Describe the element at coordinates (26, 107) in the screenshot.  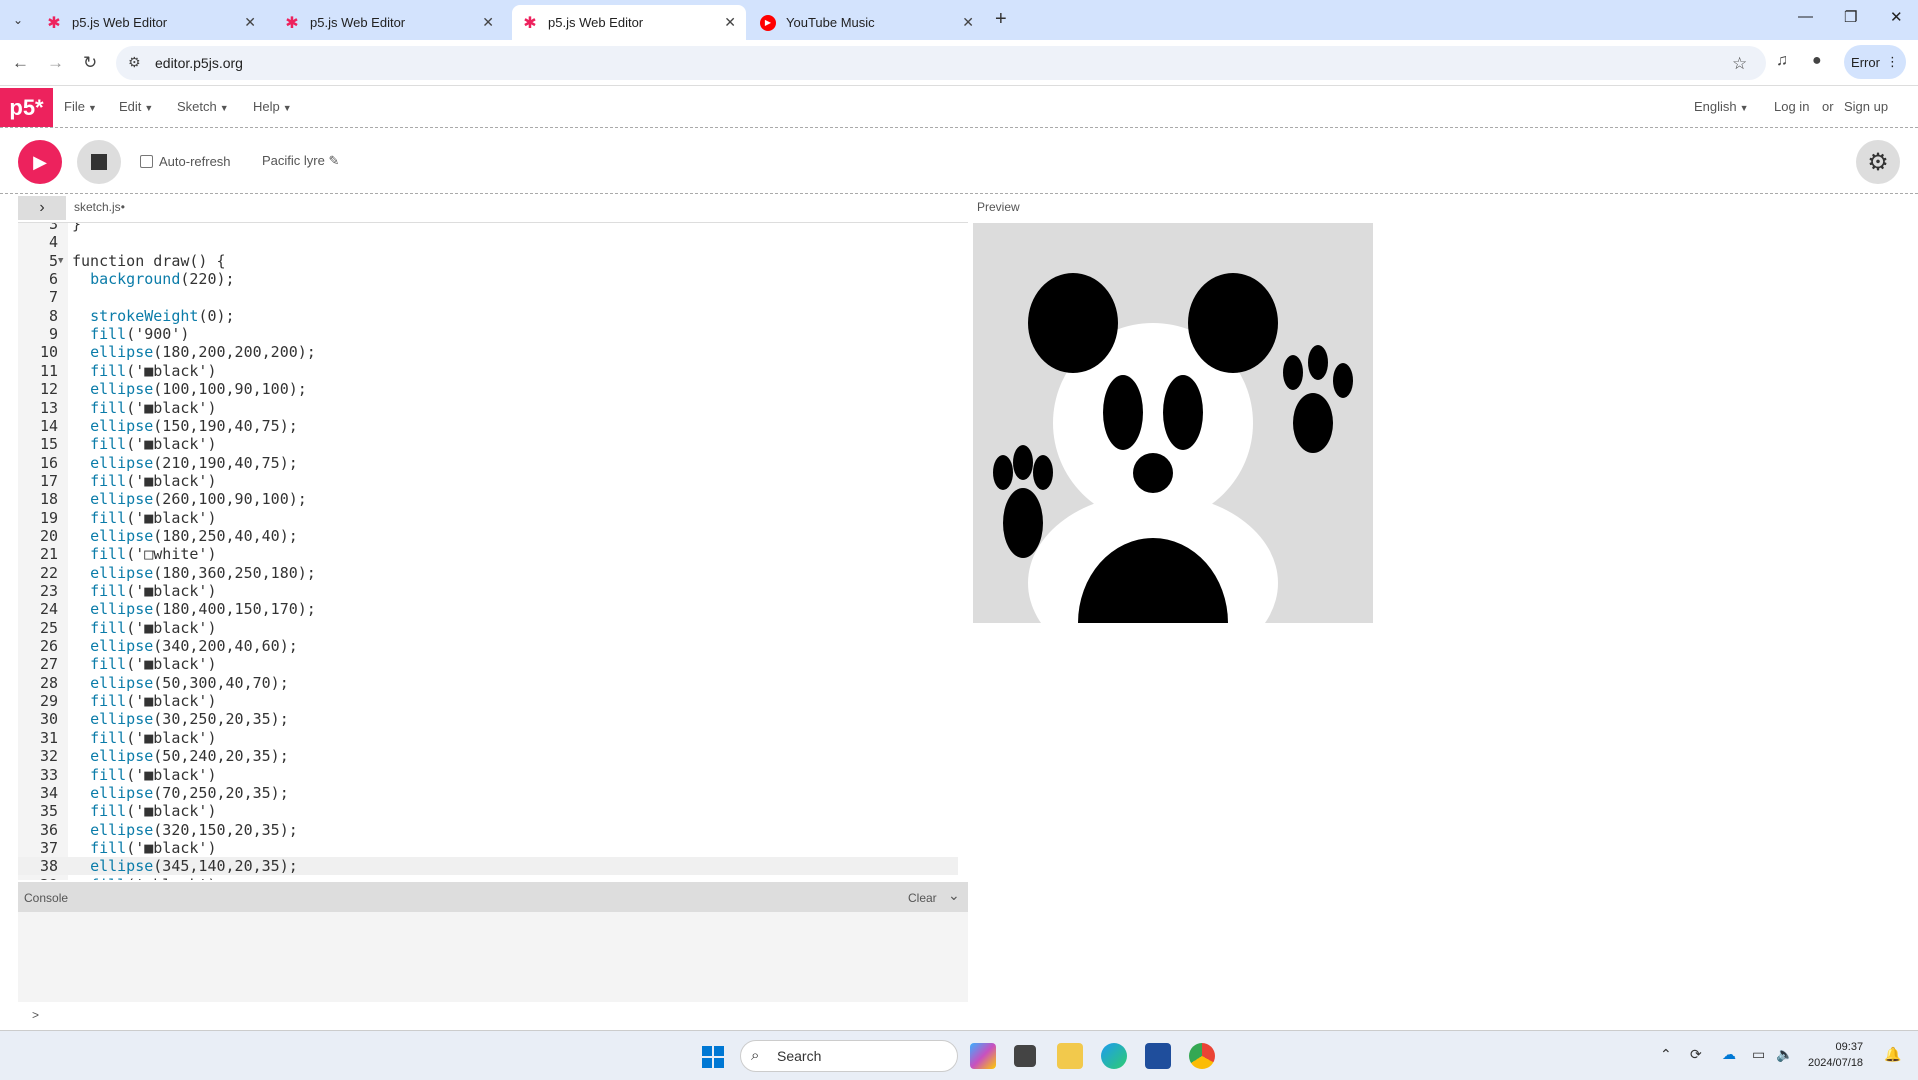
I see `p5-logo: p5*` at that location.